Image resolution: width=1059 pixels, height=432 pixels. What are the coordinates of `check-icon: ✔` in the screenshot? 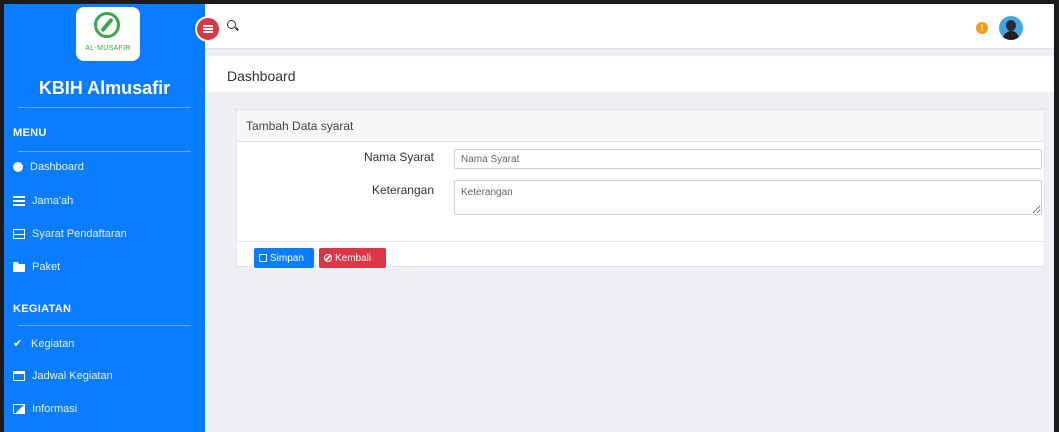 It's located at (18, 344).